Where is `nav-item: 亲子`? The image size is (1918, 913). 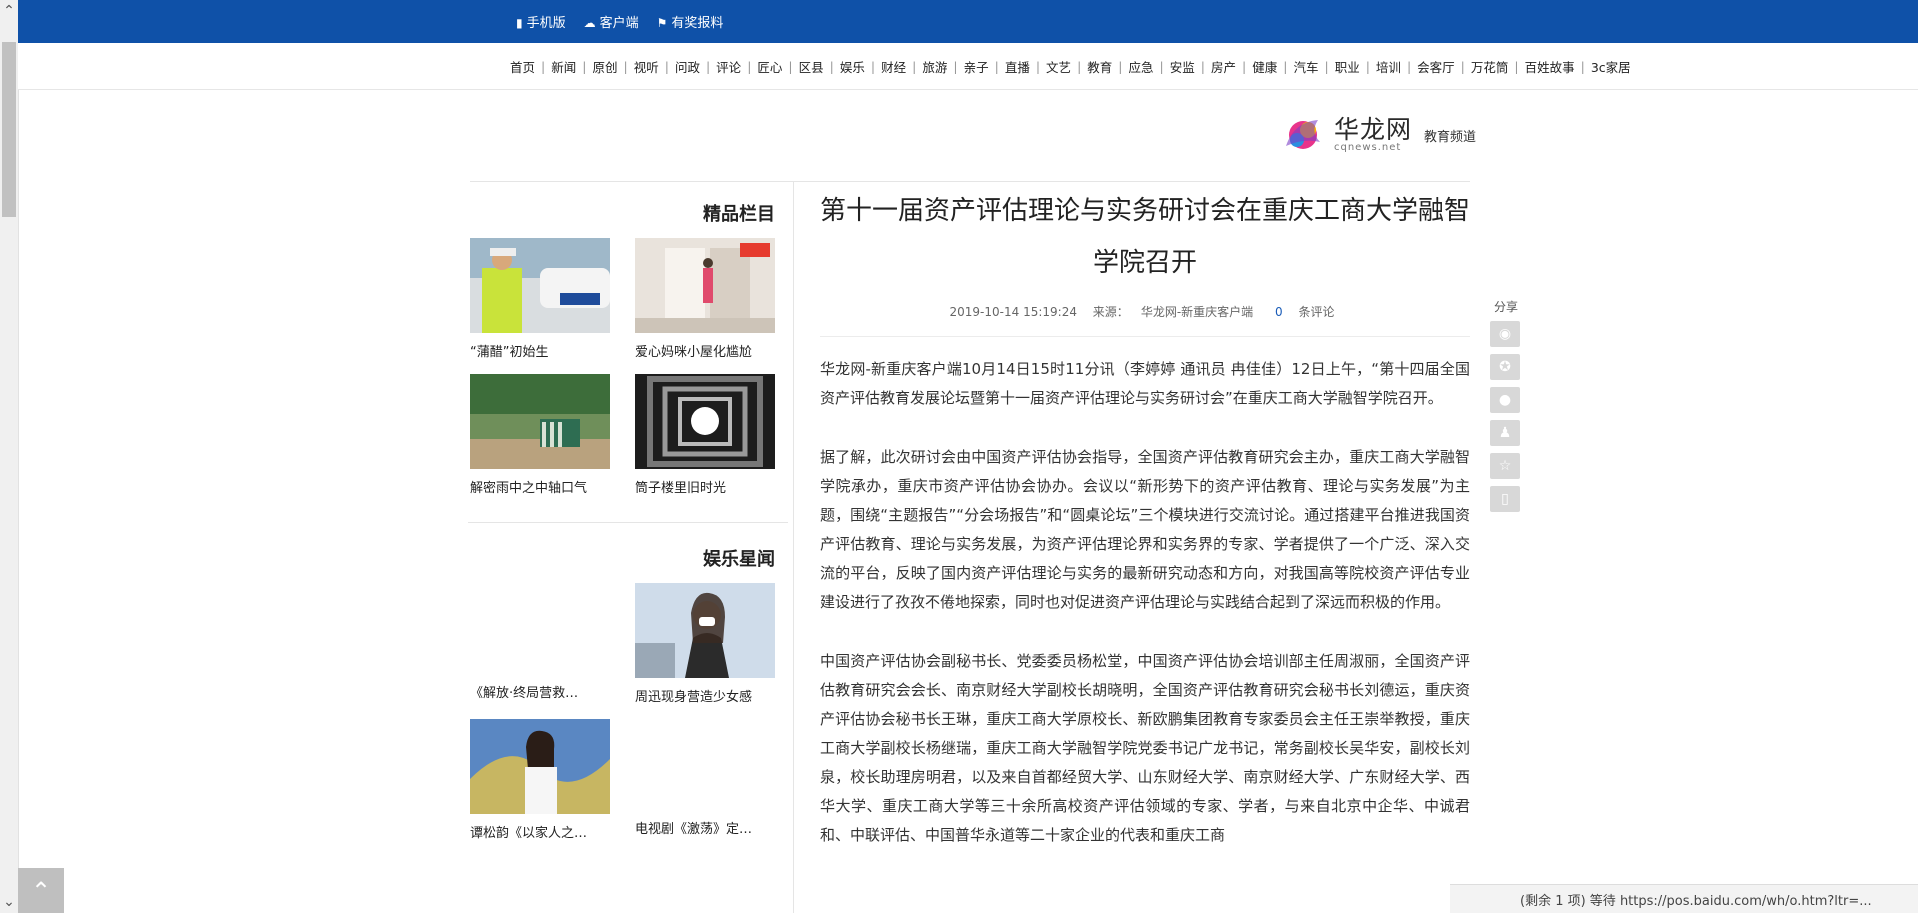
nav-item: 亲子 is located at coordinates (976, 66).